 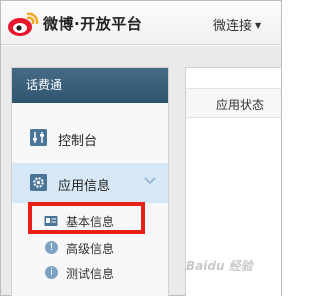 What do you see at coordinates (51, 272) in the screenshot?
I see `info-icon: i` at bounding box center [51, 272].